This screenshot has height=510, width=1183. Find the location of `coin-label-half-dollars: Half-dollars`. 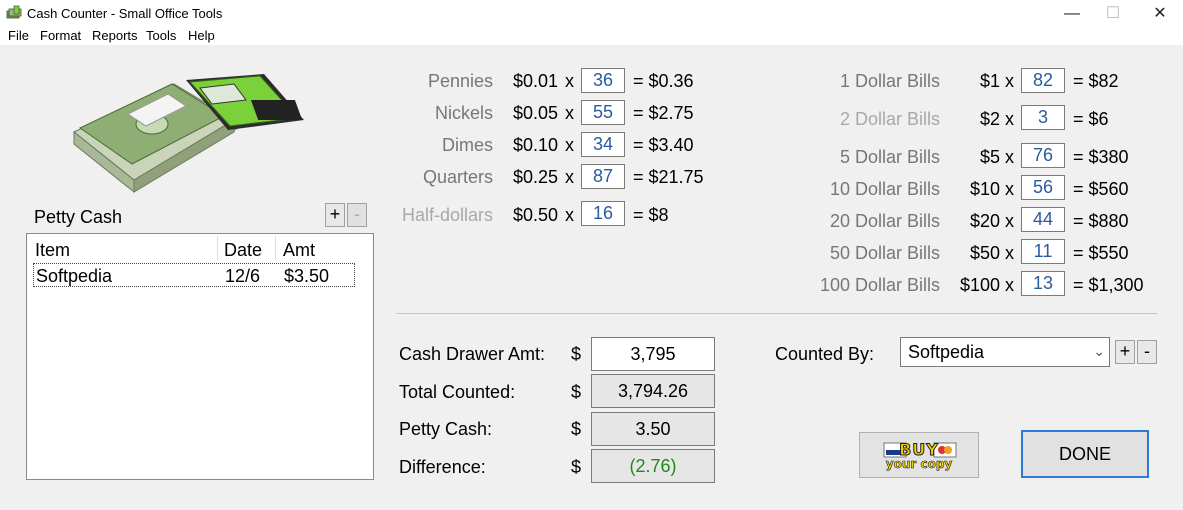

coin-label-half-dollars: Half-dollars is located at coordinates (447, 215).